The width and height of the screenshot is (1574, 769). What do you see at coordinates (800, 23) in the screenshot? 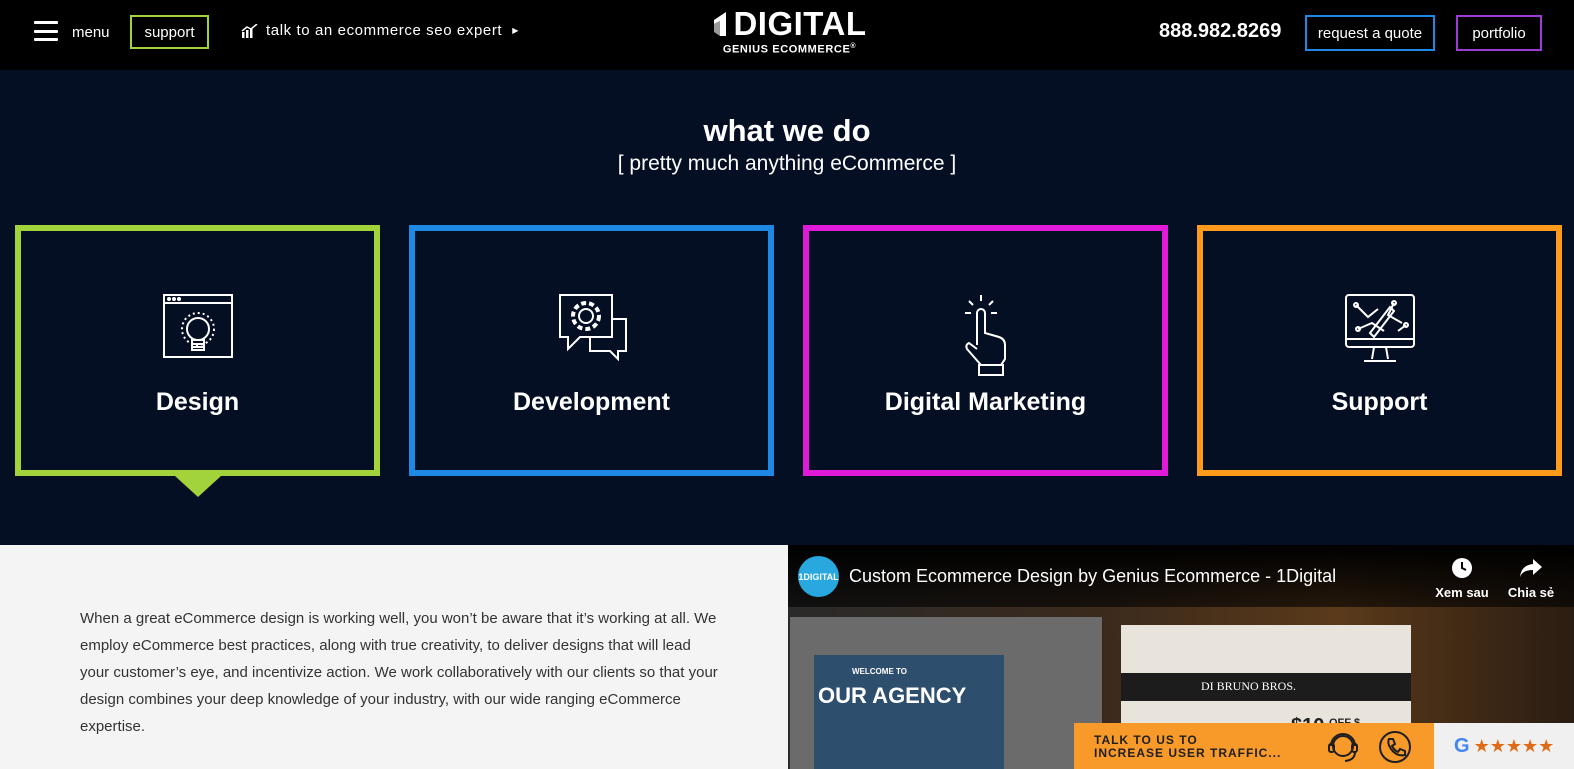
I see `logo-text: DIGITAL` at bounding box center [800, 23].